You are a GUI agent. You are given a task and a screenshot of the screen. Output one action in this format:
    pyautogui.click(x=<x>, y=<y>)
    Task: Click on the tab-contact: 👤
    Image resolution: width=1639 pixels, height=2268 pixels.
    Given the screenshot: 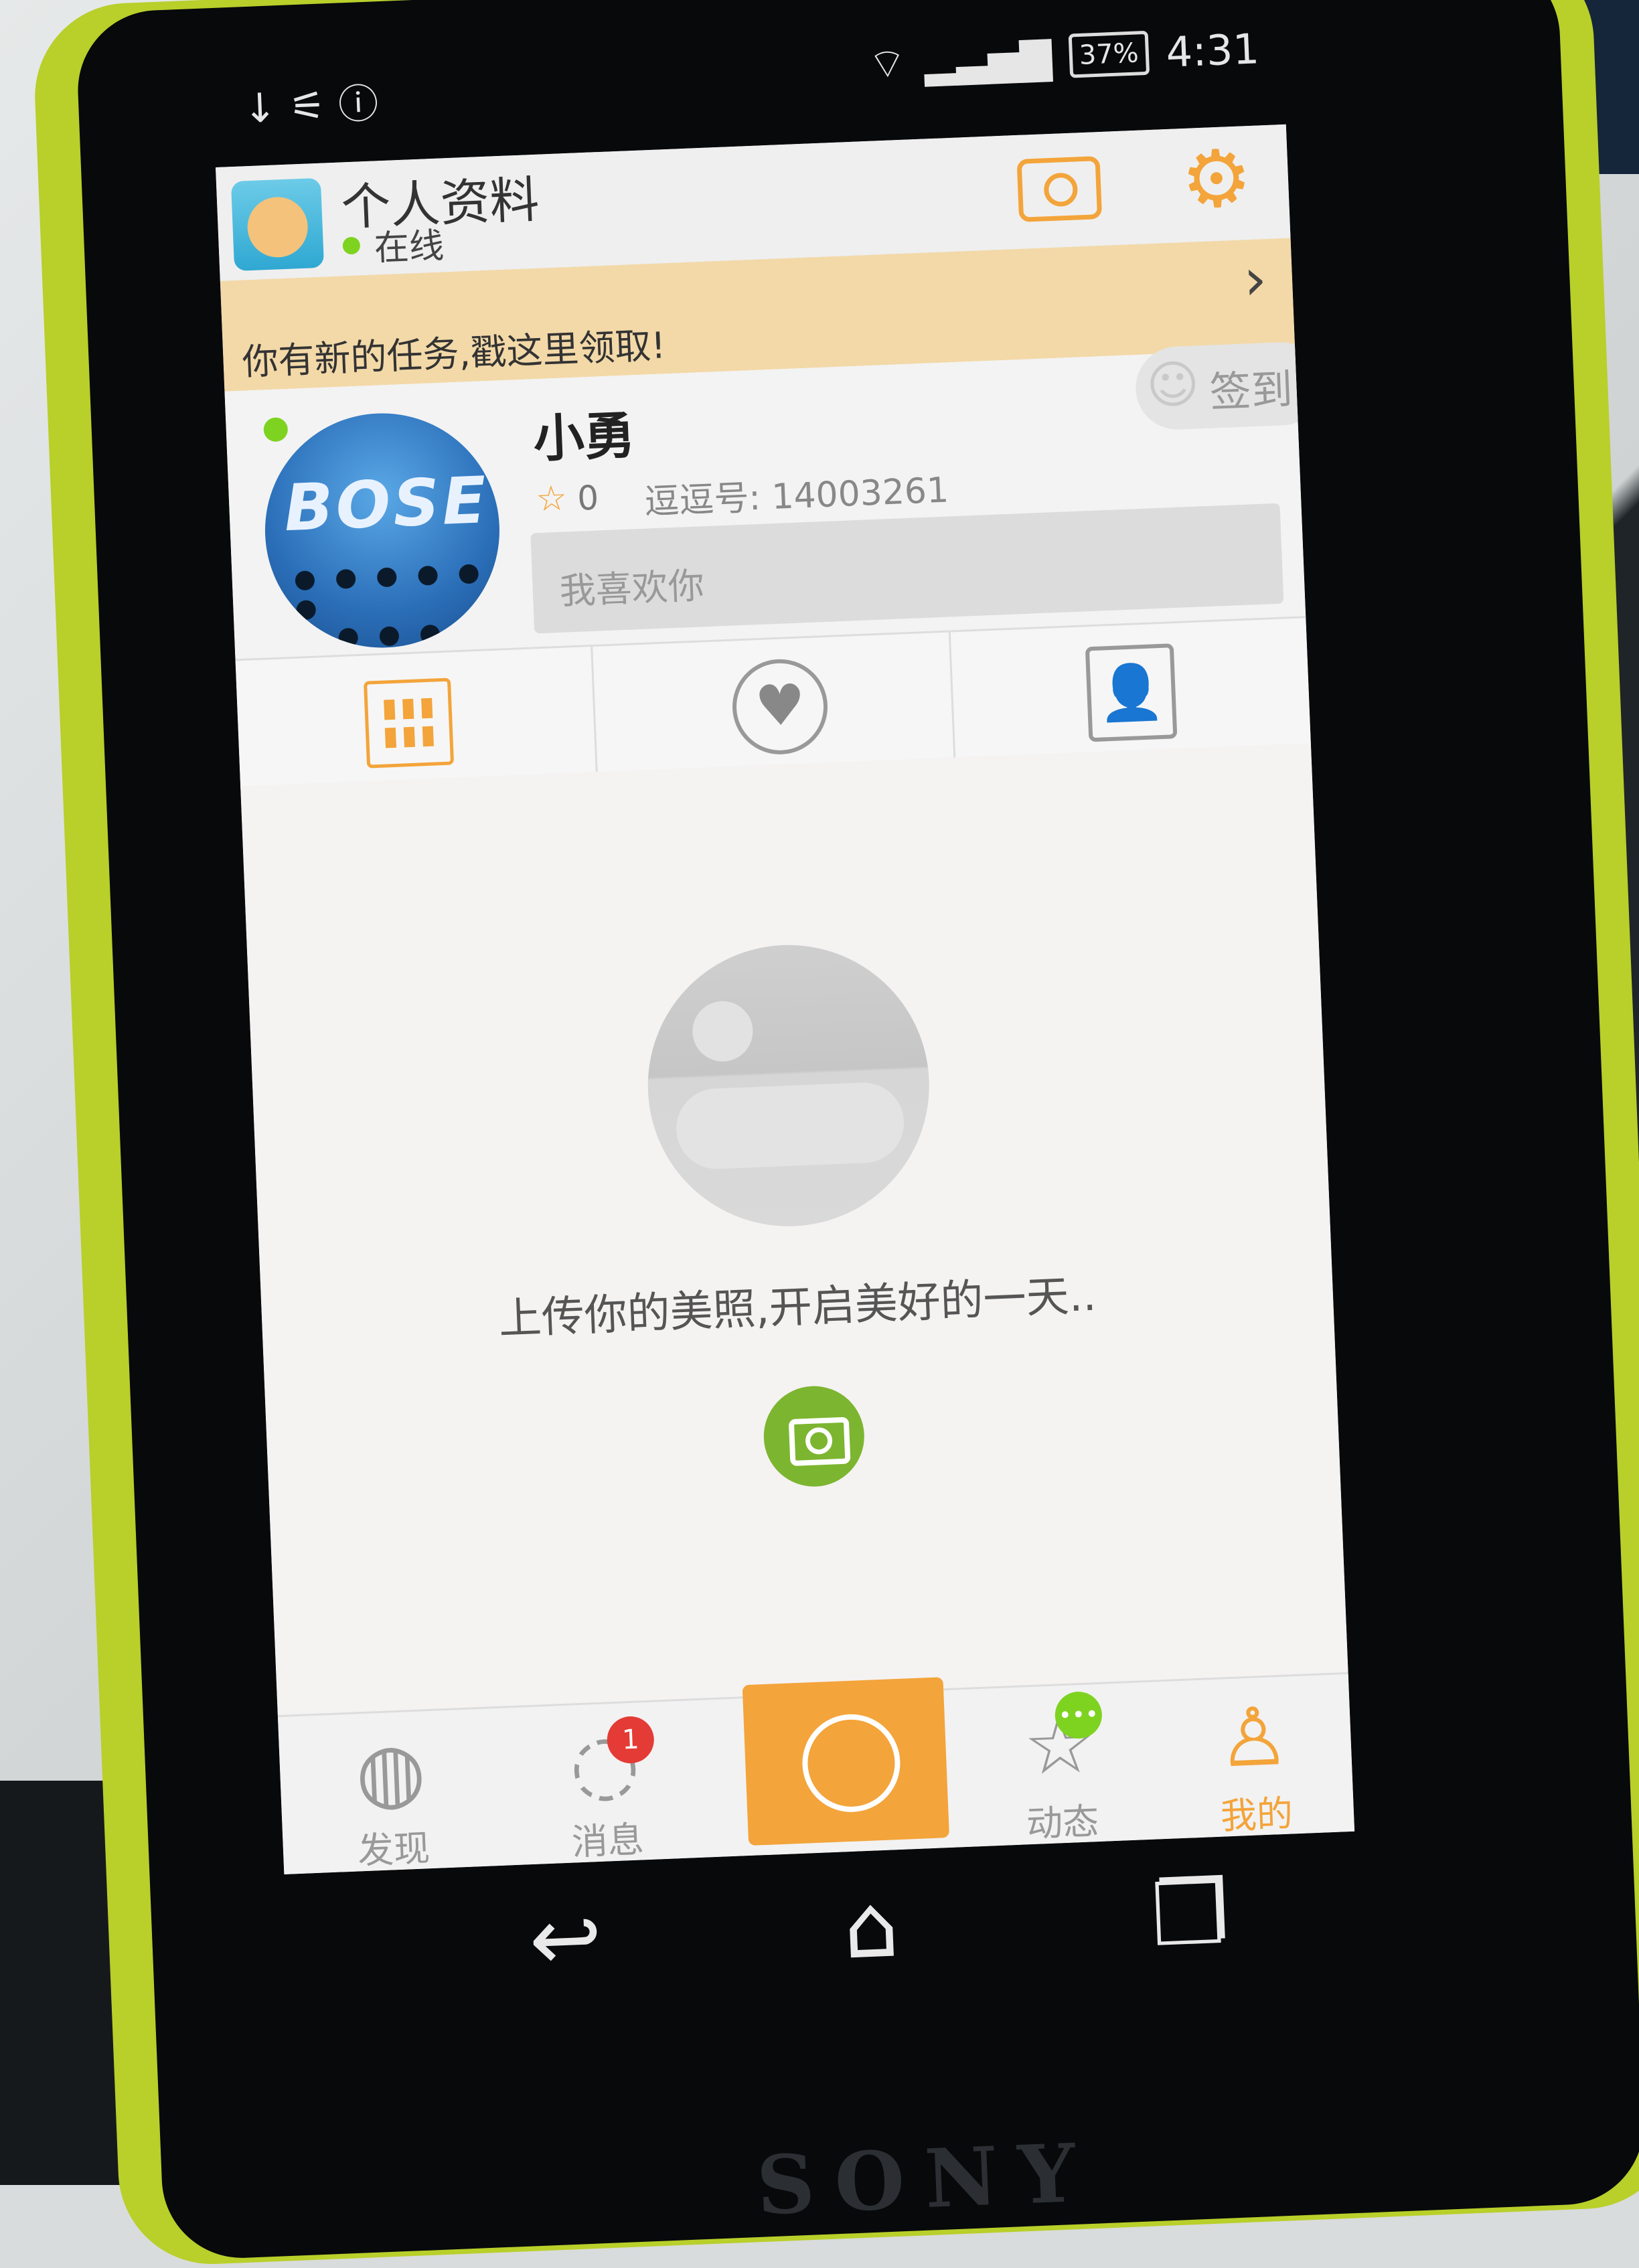 What is the action you would take?
    pyautogui.click(x=1130, y=688)
    